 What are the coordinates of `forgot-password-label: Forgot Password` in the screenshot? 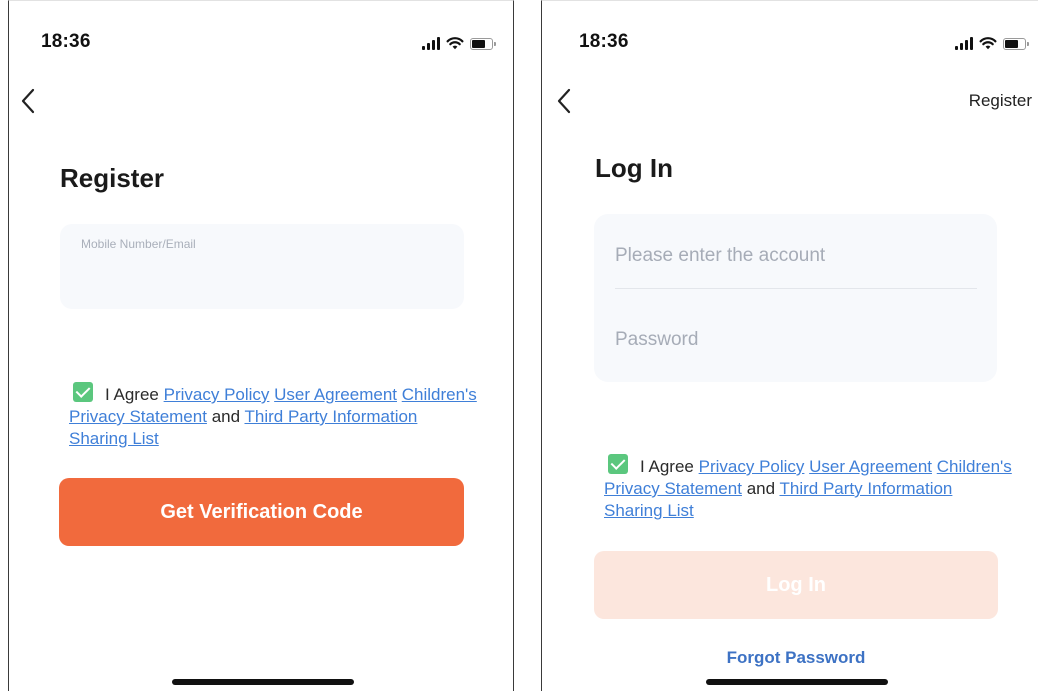 It's located at (796, 657).